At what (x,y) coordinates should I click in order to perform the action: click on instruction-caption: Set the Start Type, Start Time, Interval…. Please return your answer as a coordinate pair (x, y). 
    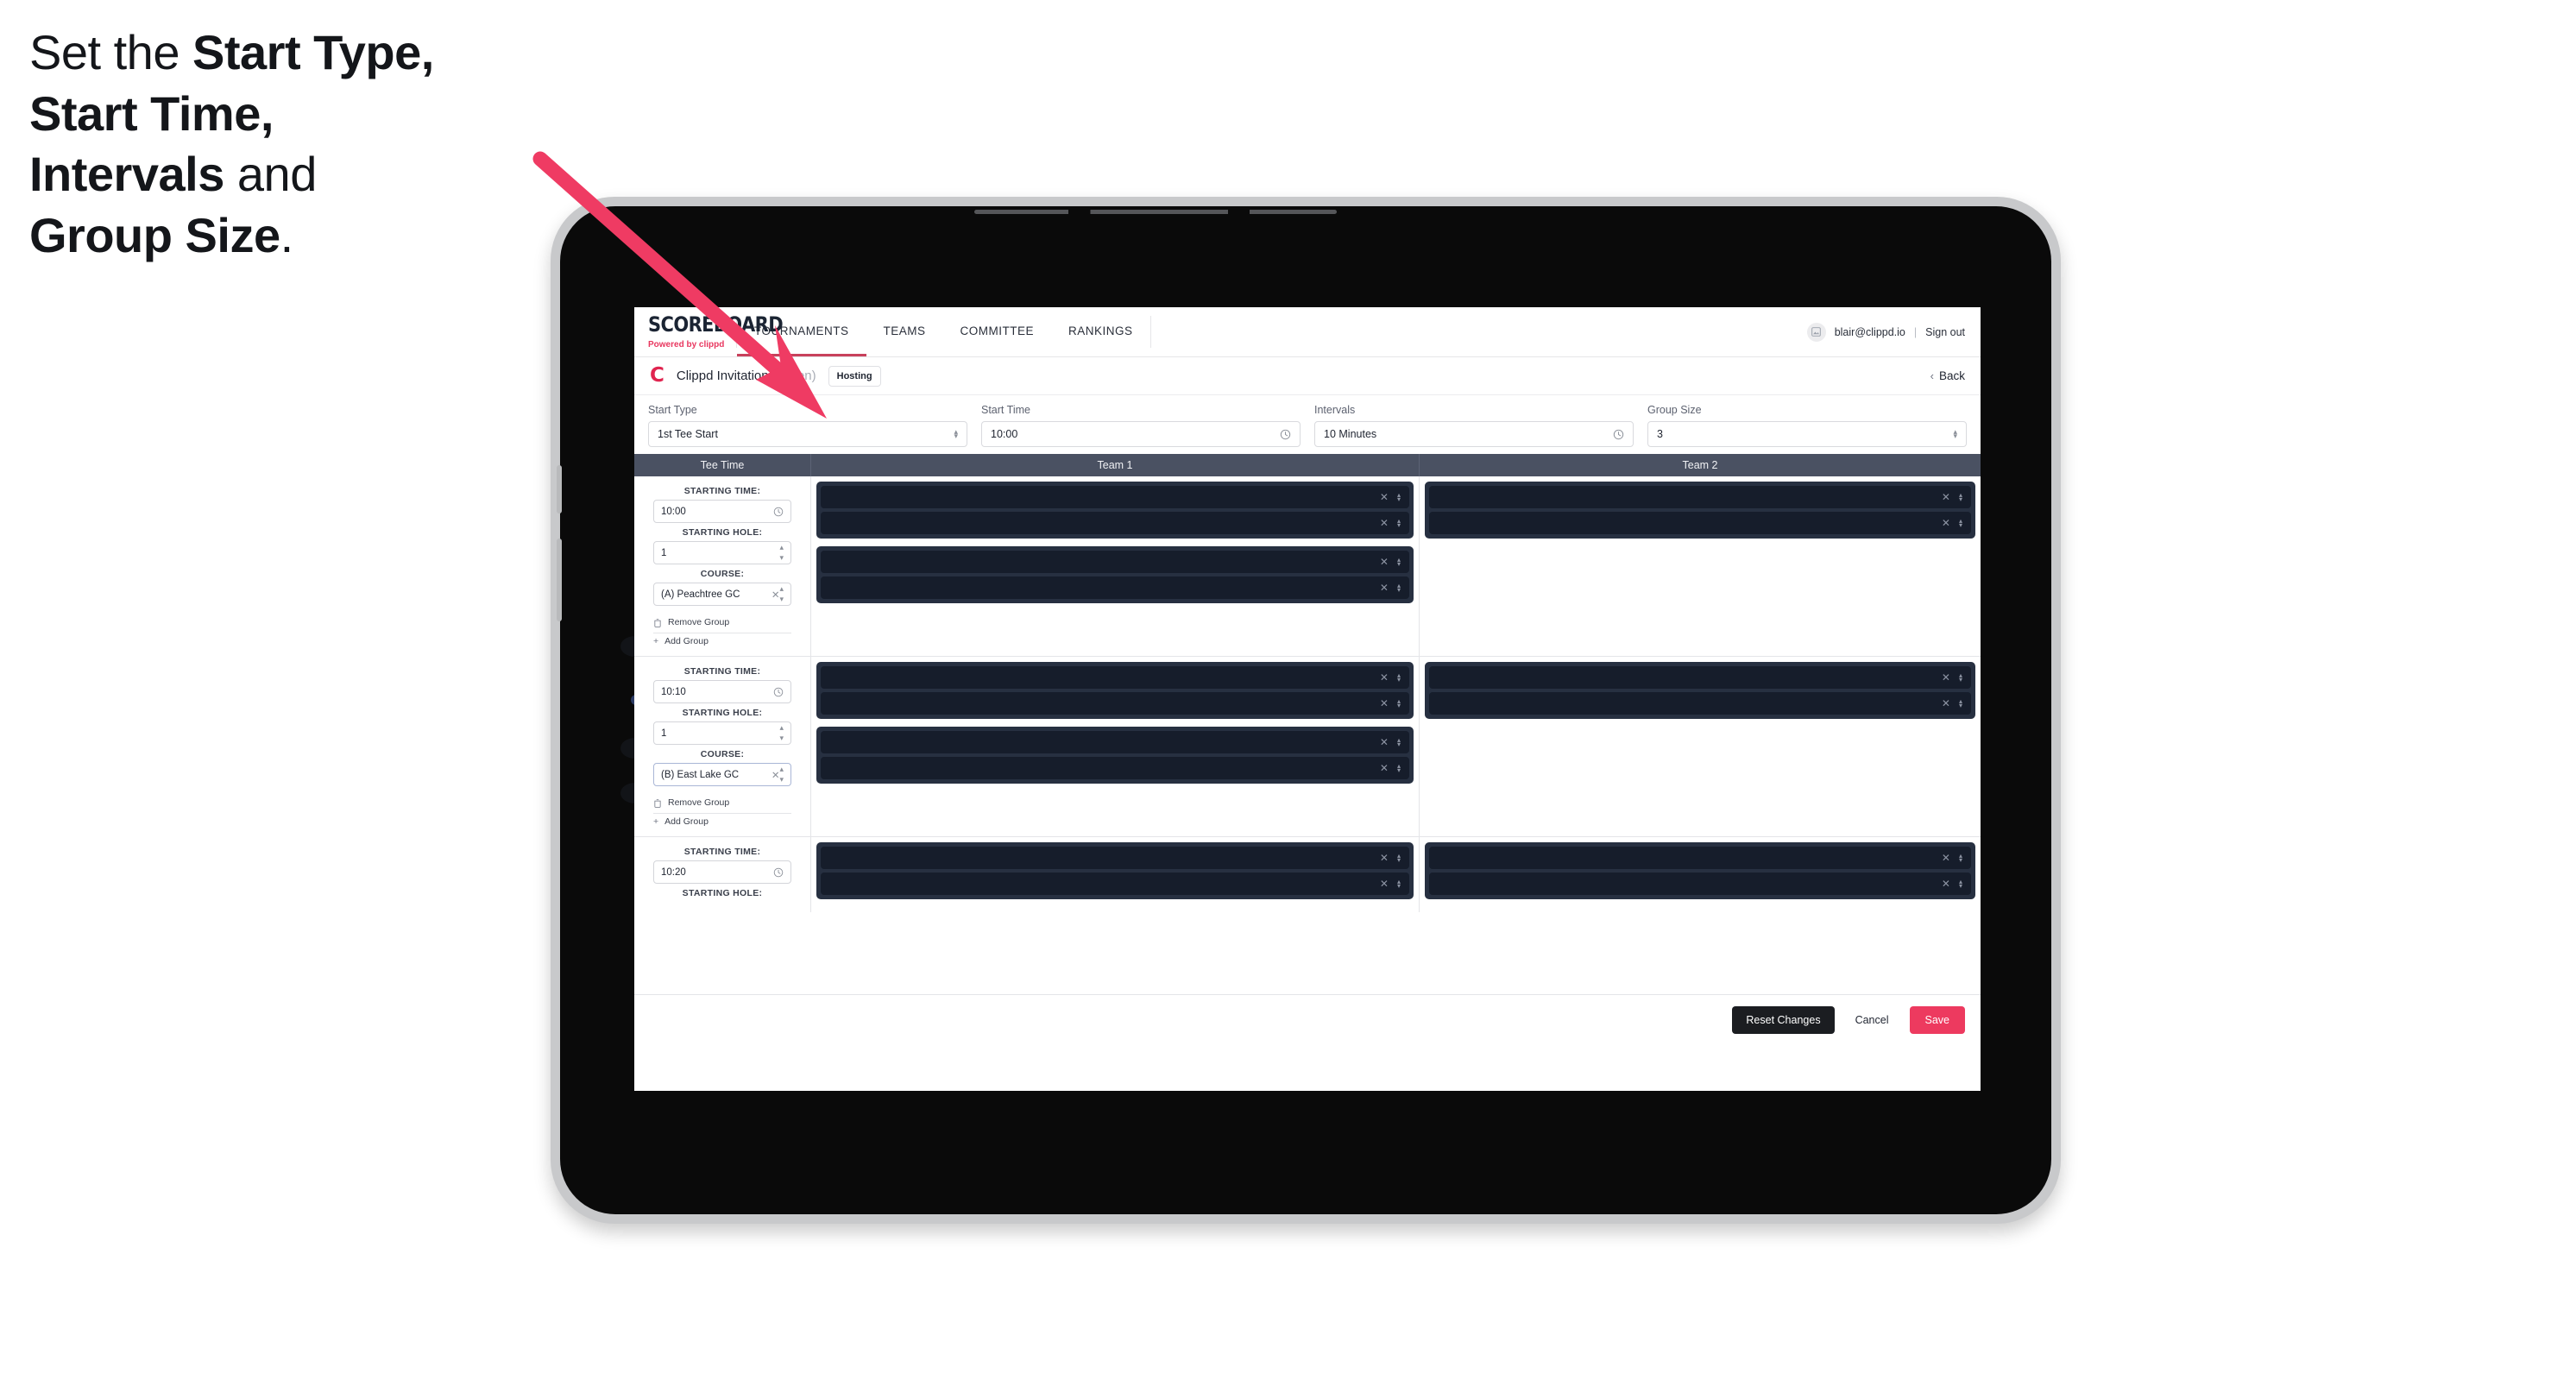
    Looking at the image, I should click on (305, 144).